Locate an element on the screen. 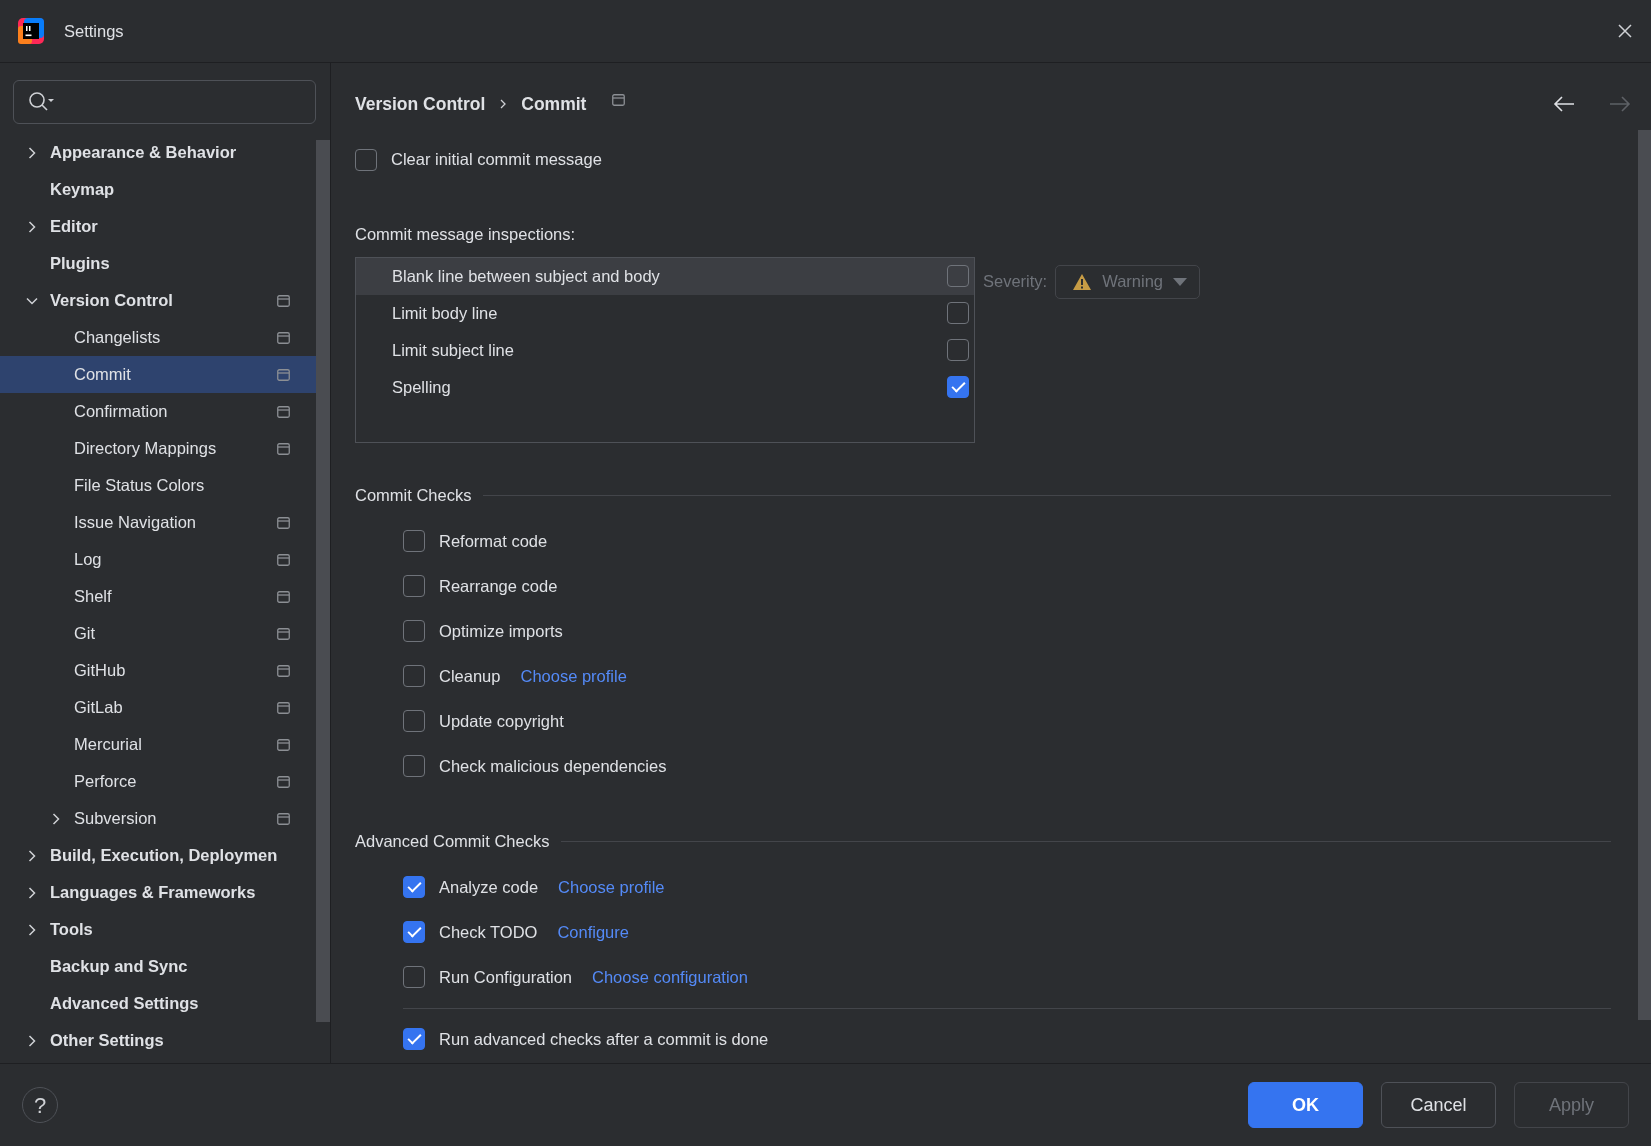  search-field is located at coordinates (164, 102).